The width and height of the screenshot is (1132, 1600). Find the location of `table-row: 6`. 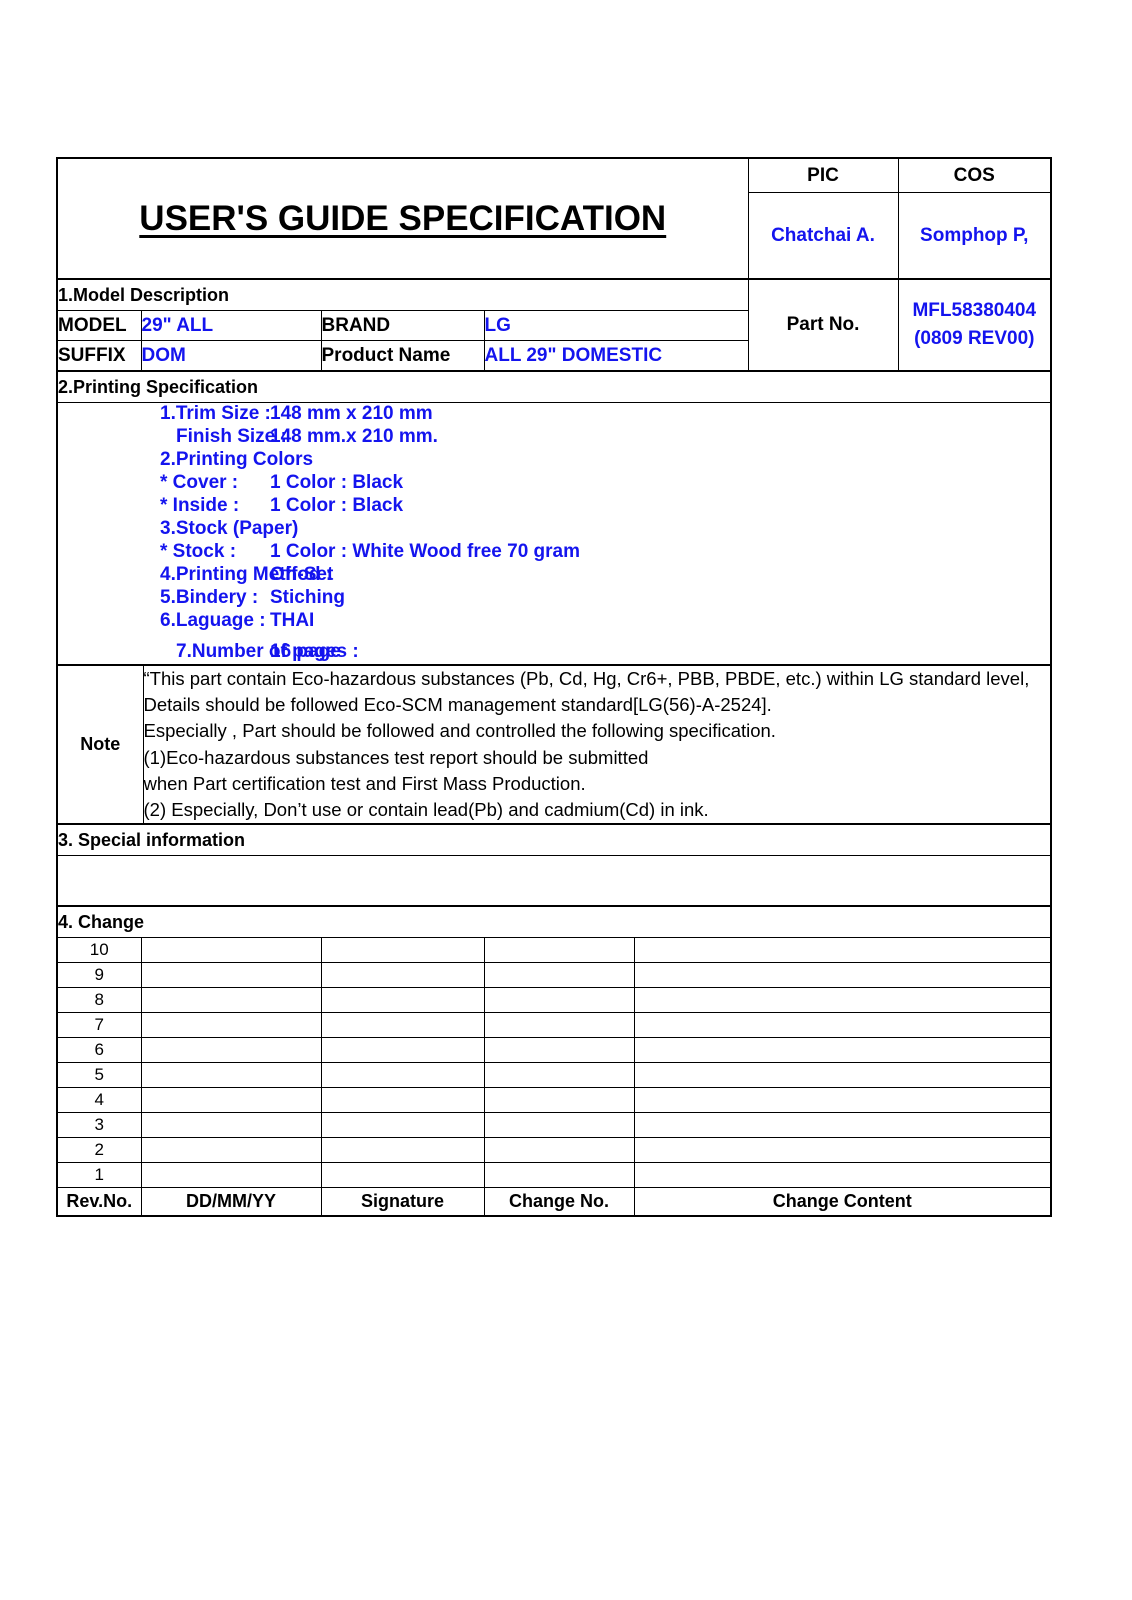

table-row: 6 is located at coordinates (554, 1050).